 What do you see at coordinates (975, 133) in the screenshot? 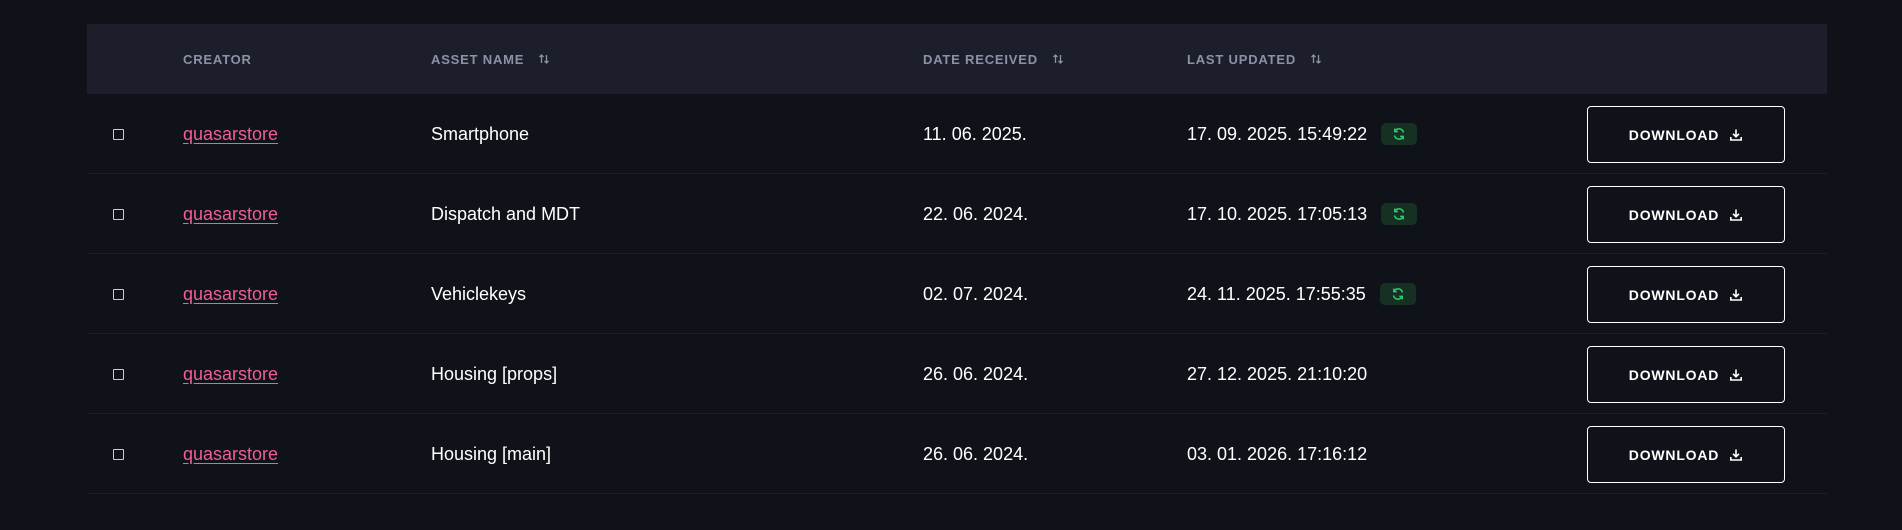
I see `date-received-cell: 11. 06. 2025.` at bounding box center [975, 133].